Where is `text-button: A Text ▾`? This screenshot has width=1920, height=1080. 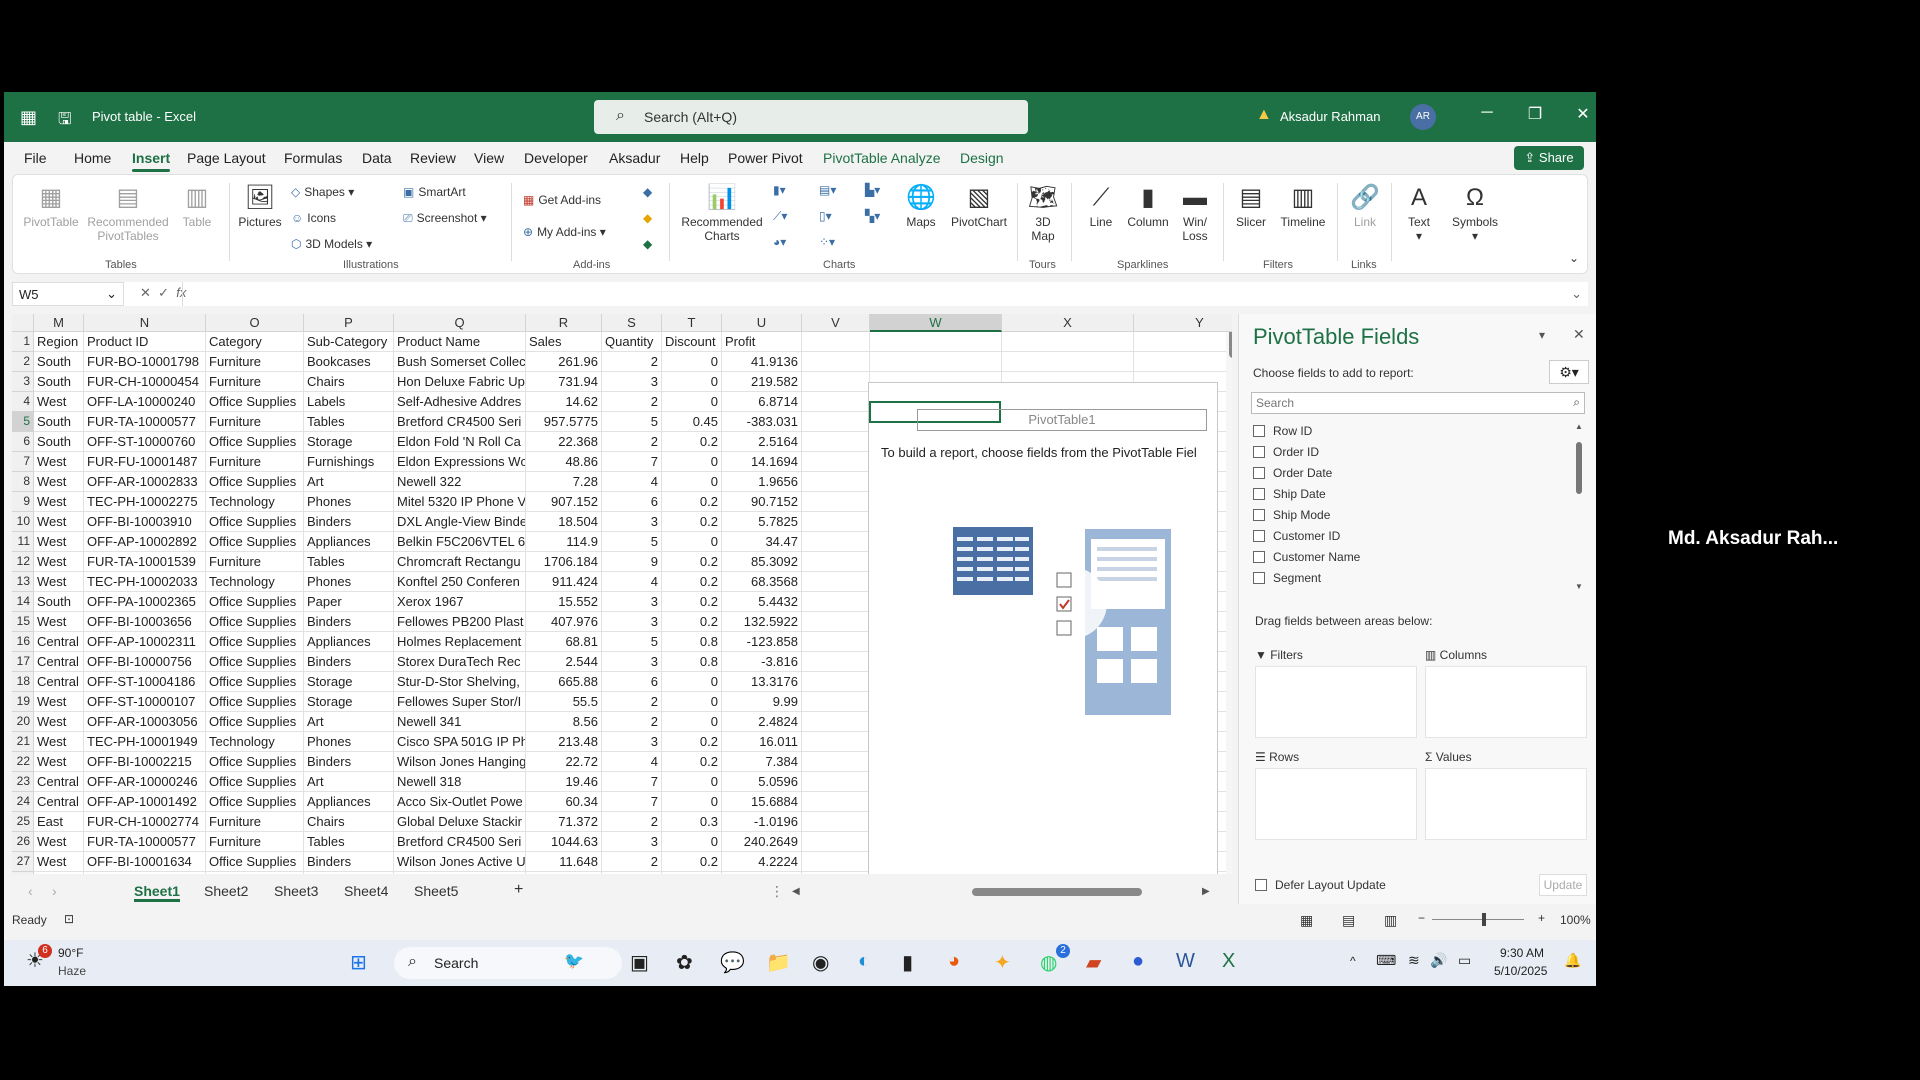
text-button: A Text ▾ is located at coordinates (1419, 213).